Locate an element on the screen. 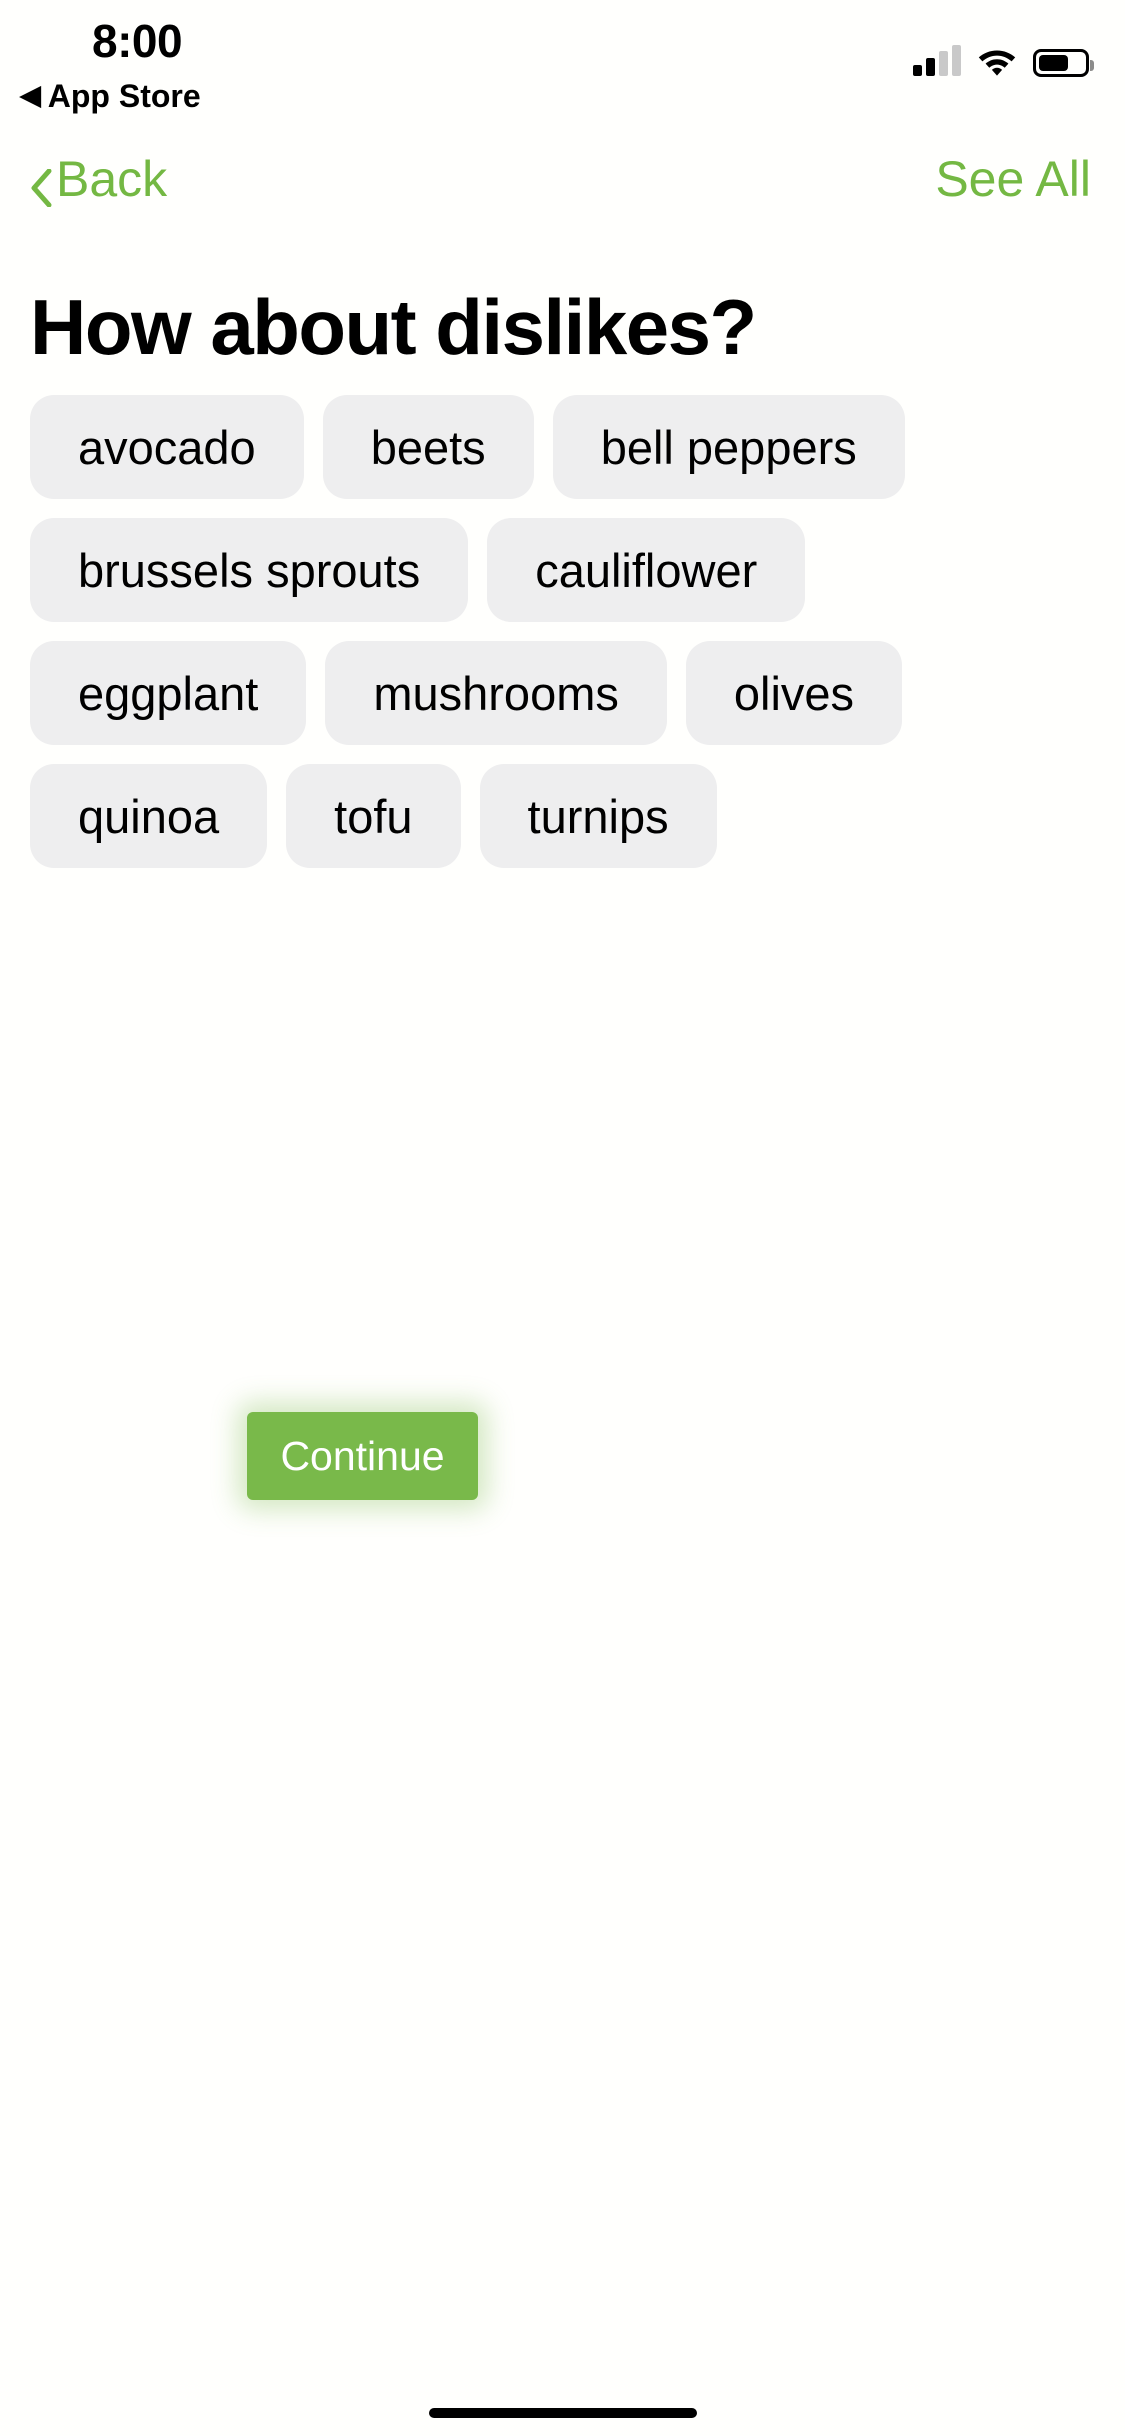  chip-label: bell peppers is located at coordinates (728, 447).